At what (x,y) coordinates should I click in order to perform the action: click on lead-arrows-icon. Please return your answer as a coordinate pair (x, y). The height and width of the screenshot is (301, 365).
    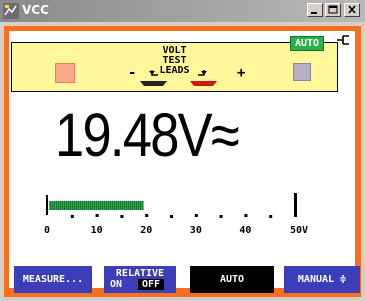
    Looking at the image, I should click on (178, 78).